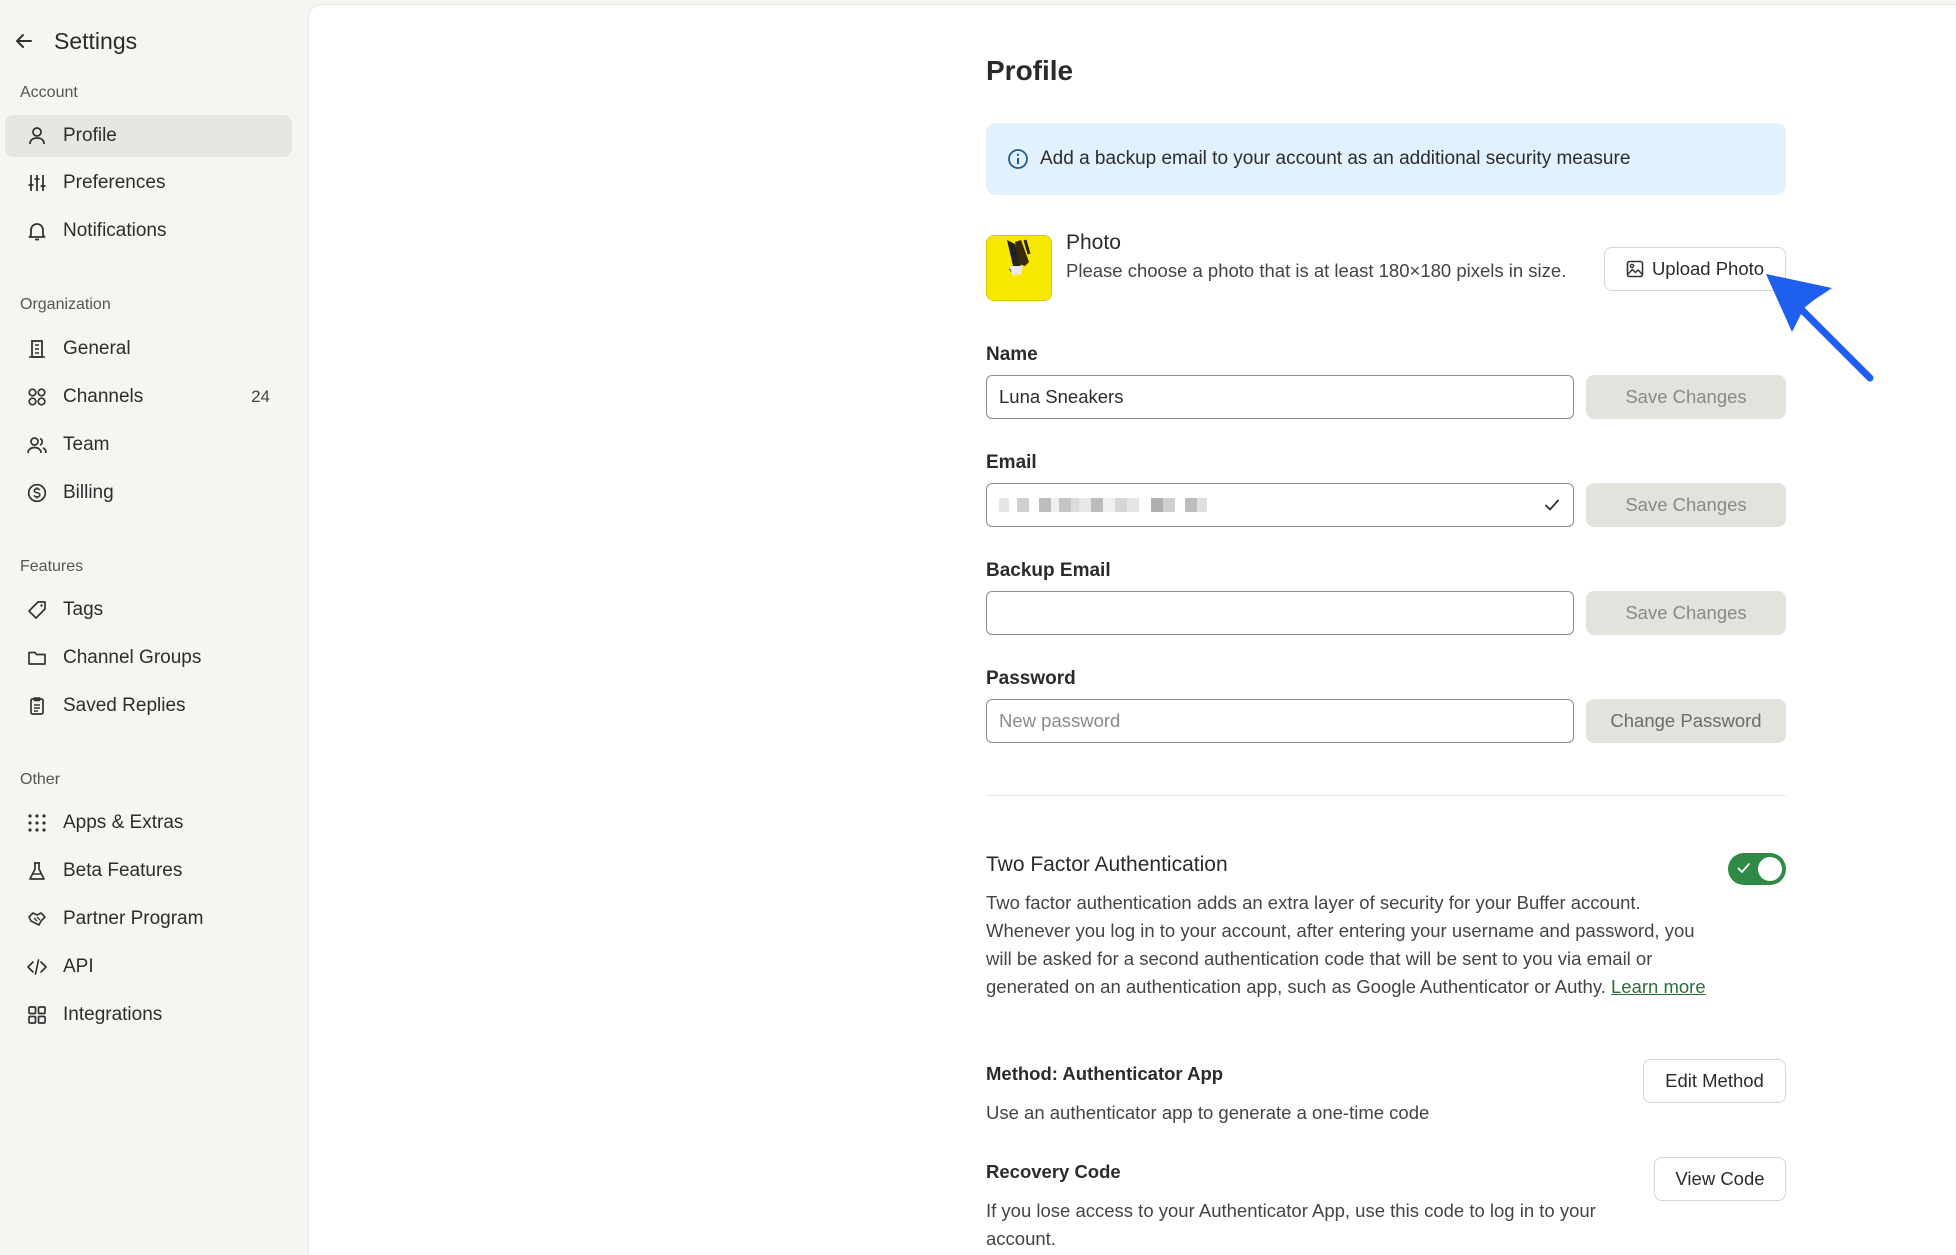 This screenshot has height=1255, width=1956. I want to click on sidebar-item-channels: Channels 24, so click(148, 397).